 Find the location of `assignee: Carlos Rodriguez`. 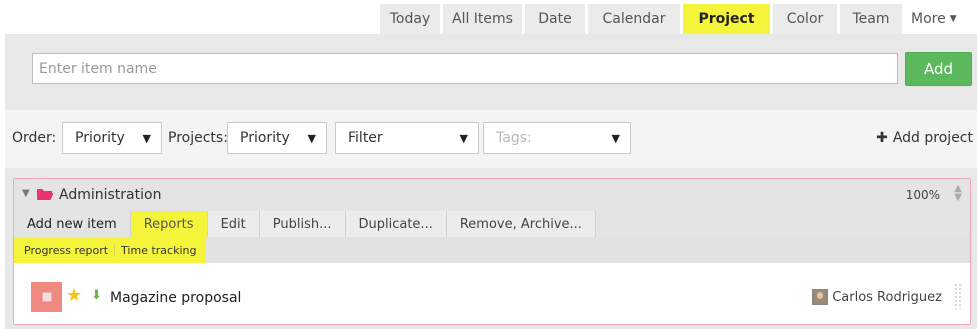

assignee: Carlos Rodriguez is located at coordinates (877, 297).